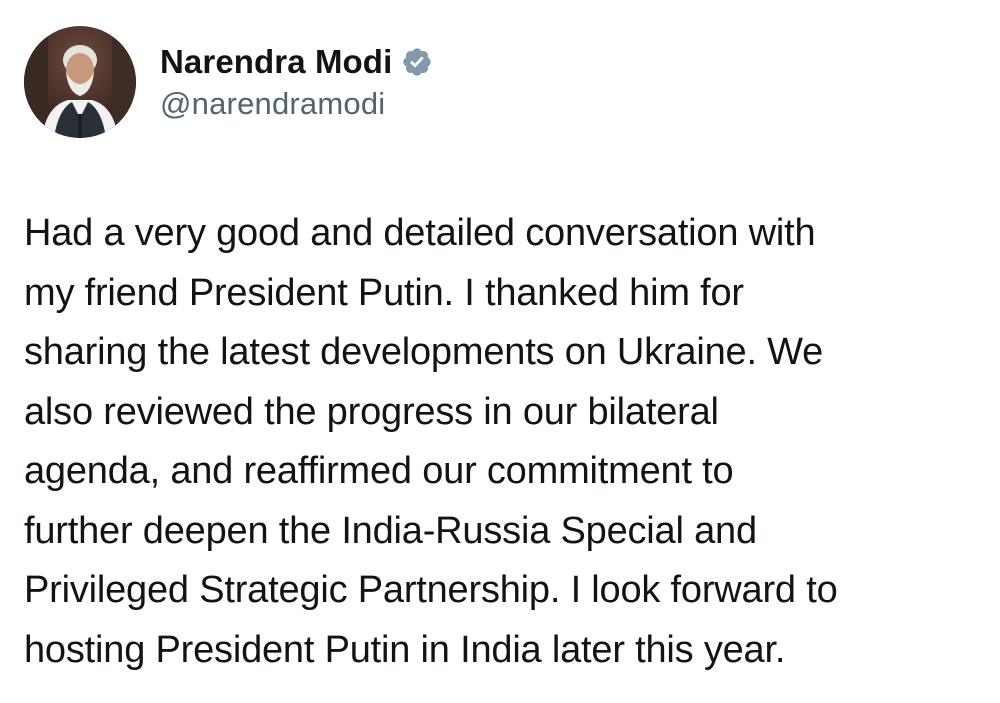 The height and width of the screenshot is (703, 1000). I want to click on handle: @narendramodi, so click(296, 104).